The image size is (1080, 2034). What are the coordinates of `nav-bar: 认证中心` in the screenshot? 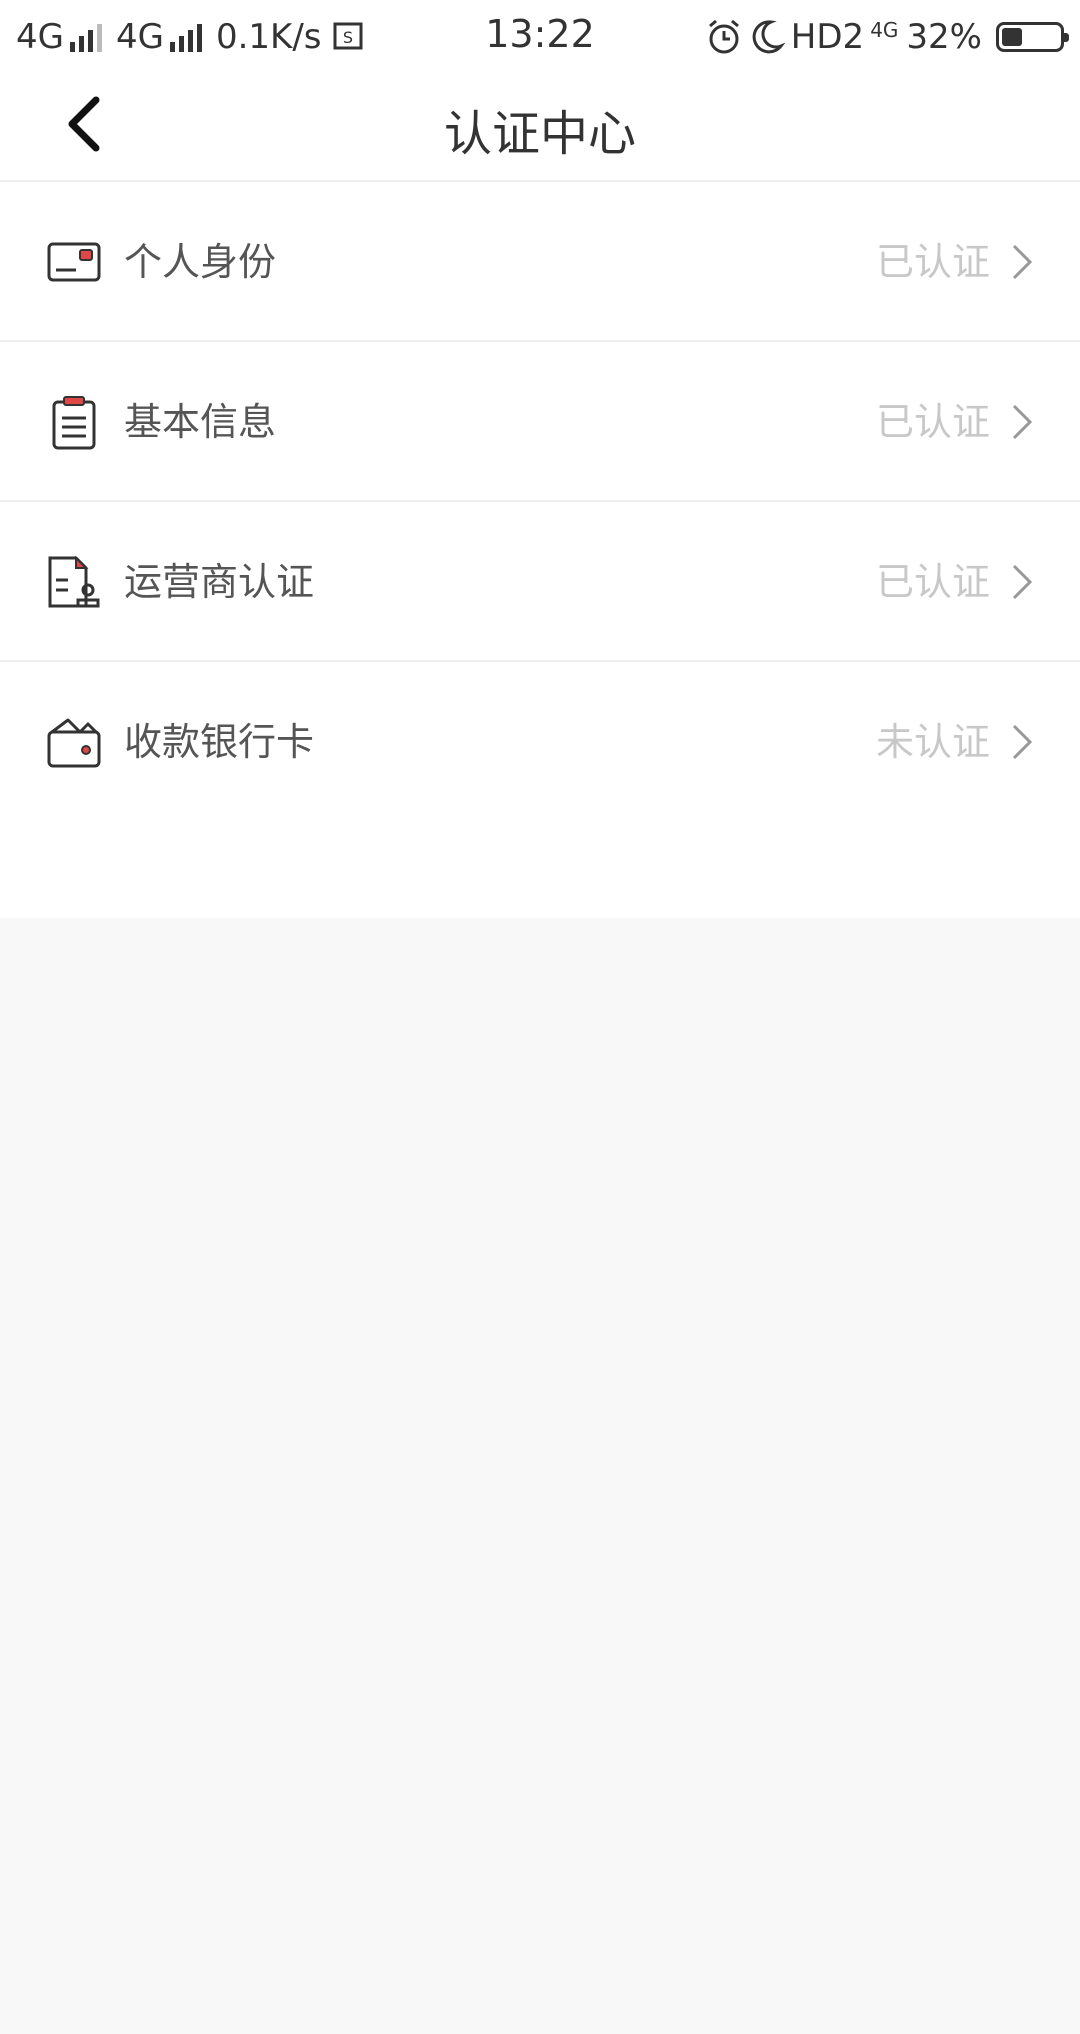 It's located at (540, 127).